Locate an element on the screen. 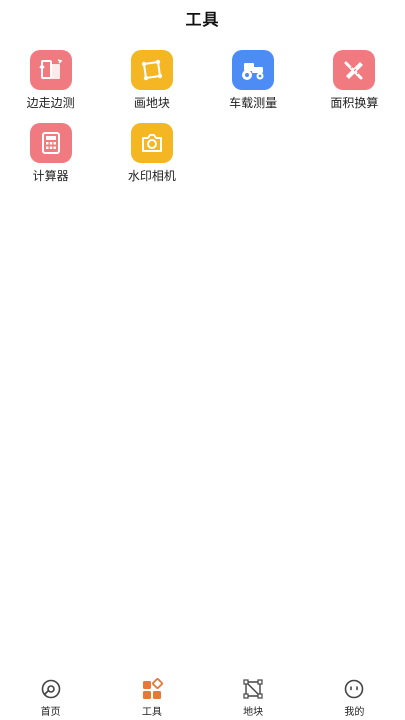 The width and height of the screenshot is (405, 720). tool-calculator: 计算器 is located at coordinates (50, 153).